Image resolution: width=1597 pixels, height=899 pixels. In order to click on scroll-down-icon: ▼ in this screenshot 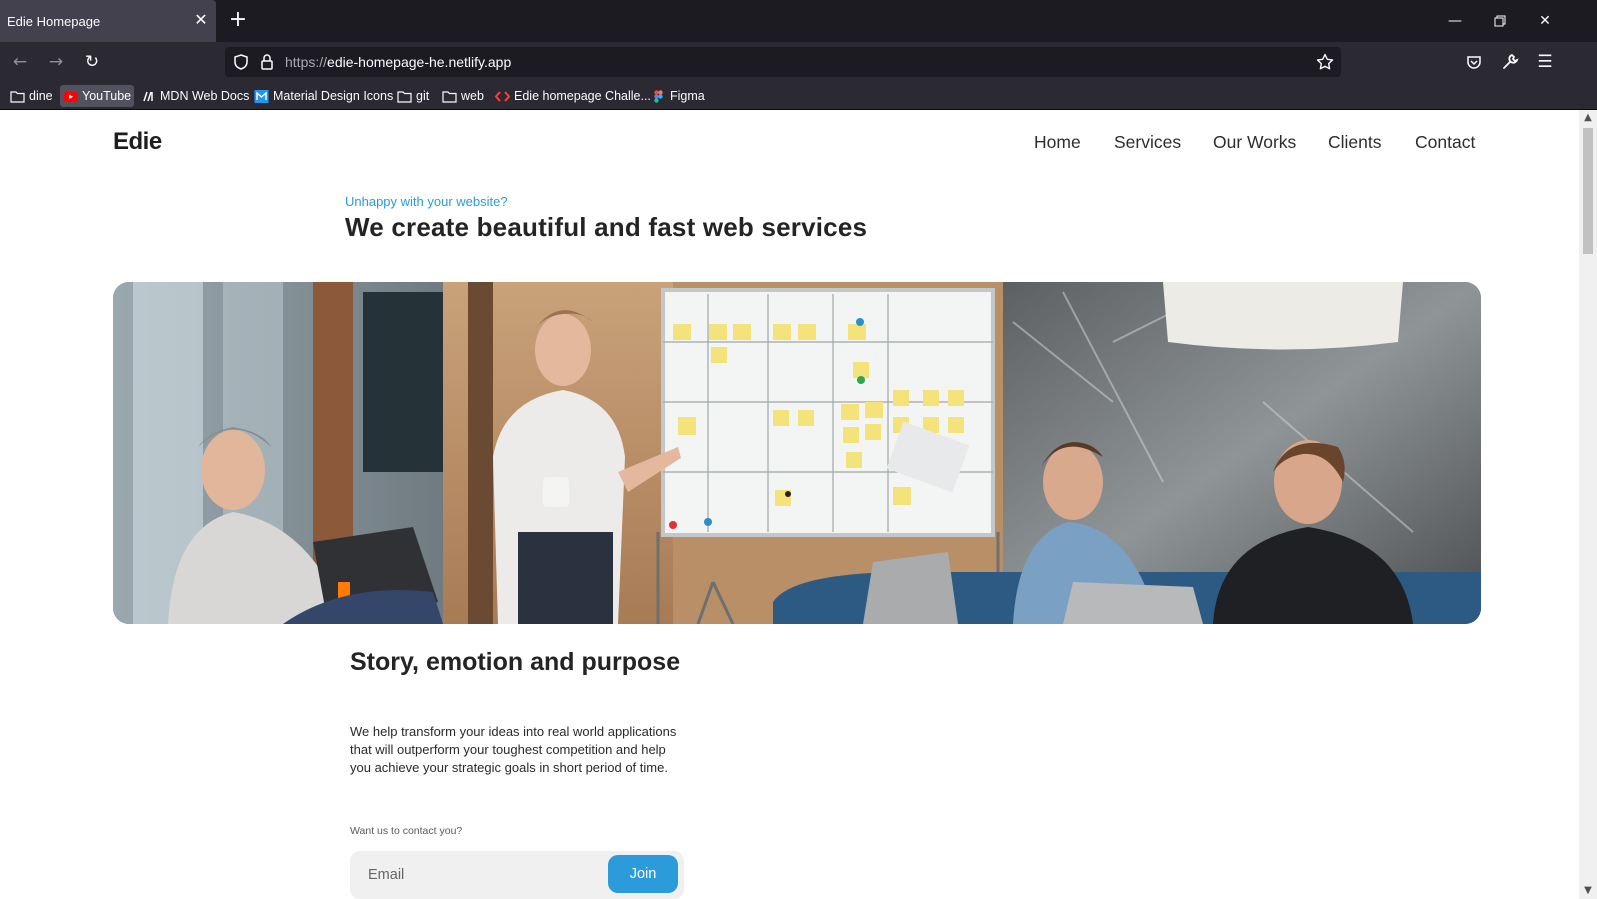, I will do `click(1588, 891)`.